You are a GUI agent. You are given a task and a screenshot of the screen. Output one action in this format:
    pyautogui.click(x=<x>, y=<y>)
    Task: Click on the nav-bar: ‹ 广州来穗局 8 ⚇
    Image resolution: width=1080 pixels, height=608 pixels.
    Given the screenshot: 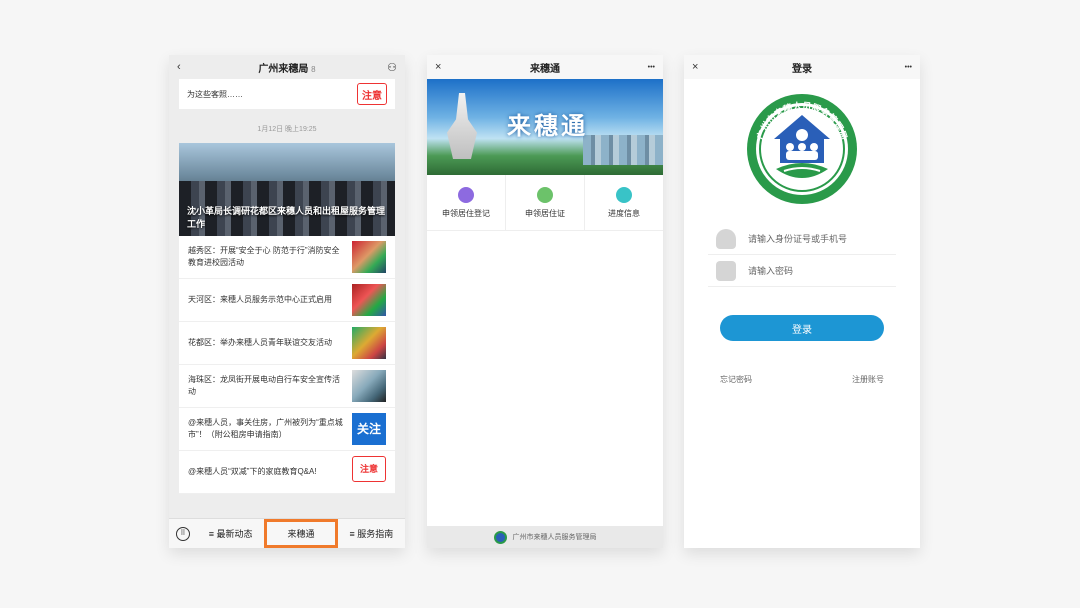 What is the action you would take?
    pyautogui.click(x=287, y=67)
    